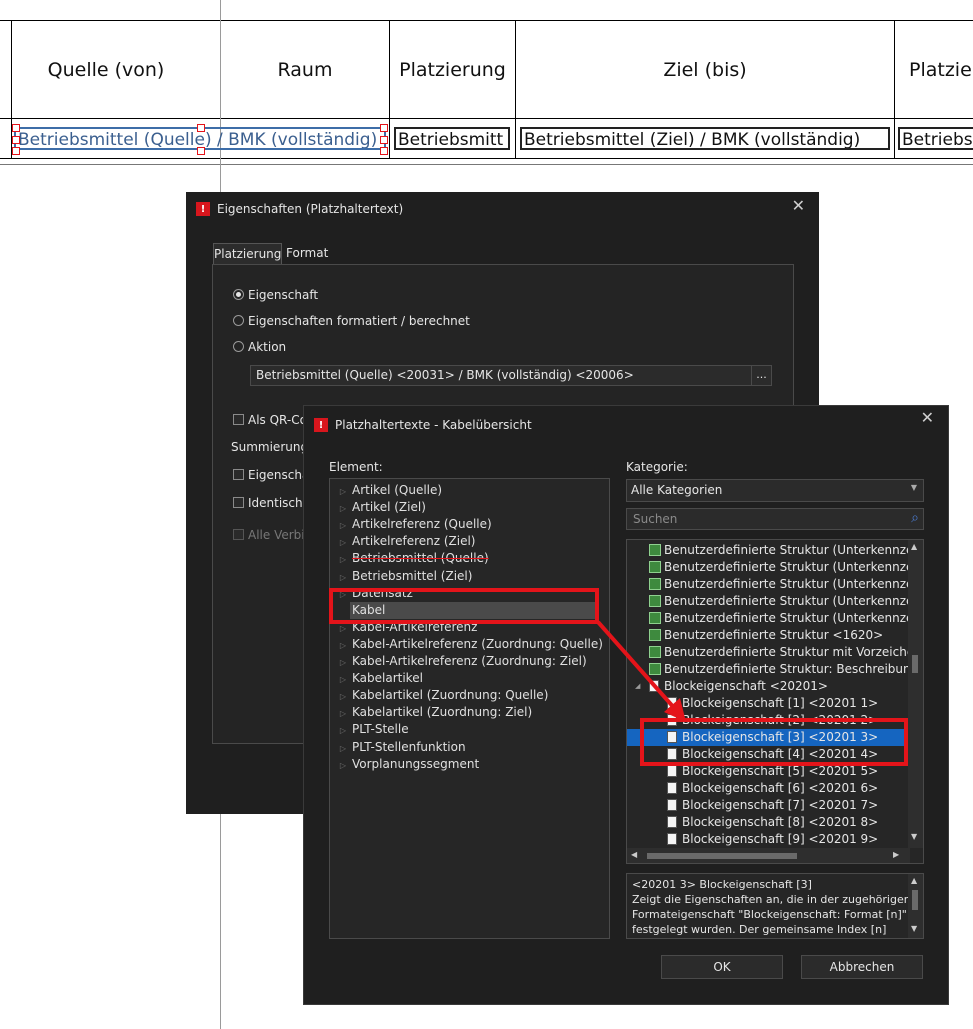  Describe the element at coordinates (641, 671) in the screenshot. I see `highlight-arrow` at that location.